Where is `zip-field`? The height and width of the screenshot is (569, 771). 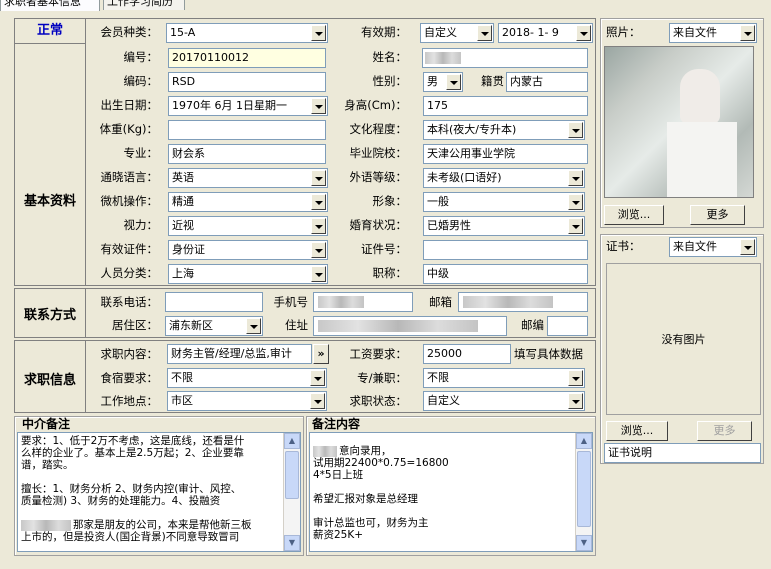 zip-field is located at coordinates (567, 326).